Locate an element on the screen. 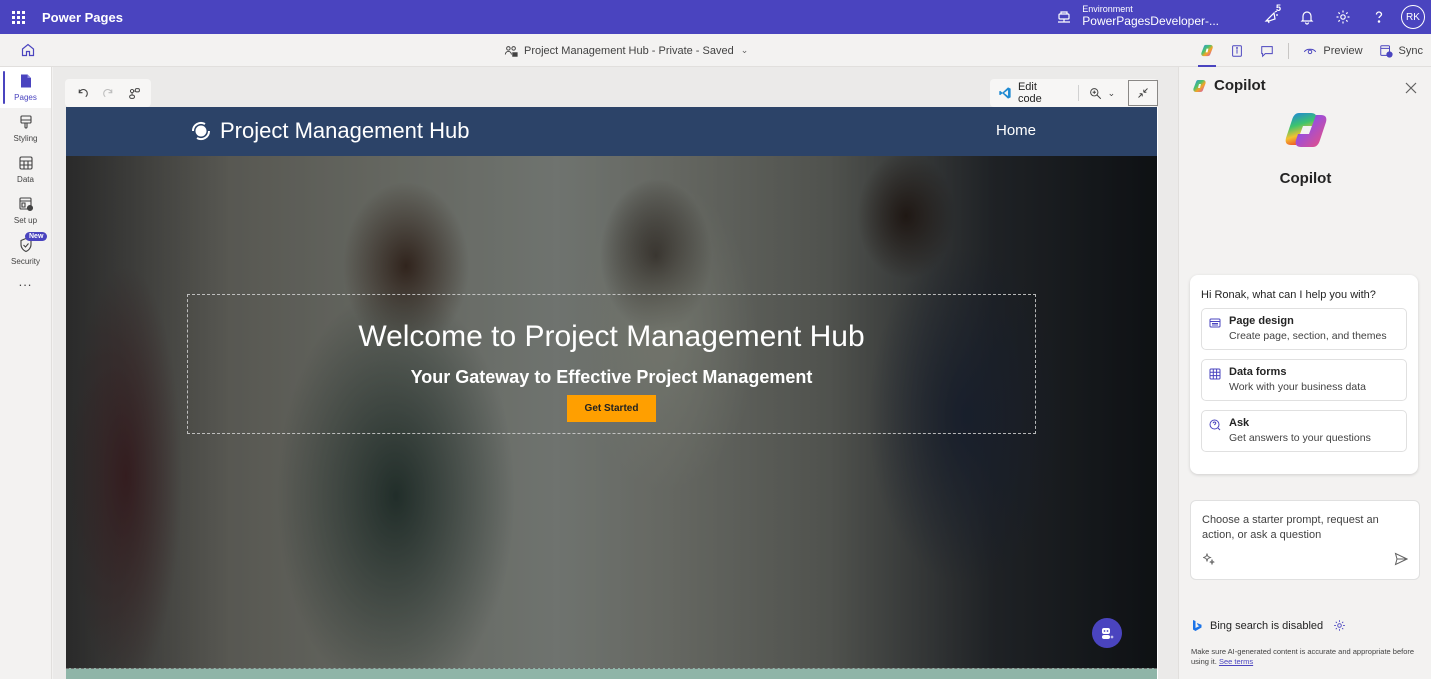 This screenshot has width=1431, height=679. option-data-forms: Data forms Work with your business data is located at coordinates (1304, 380).